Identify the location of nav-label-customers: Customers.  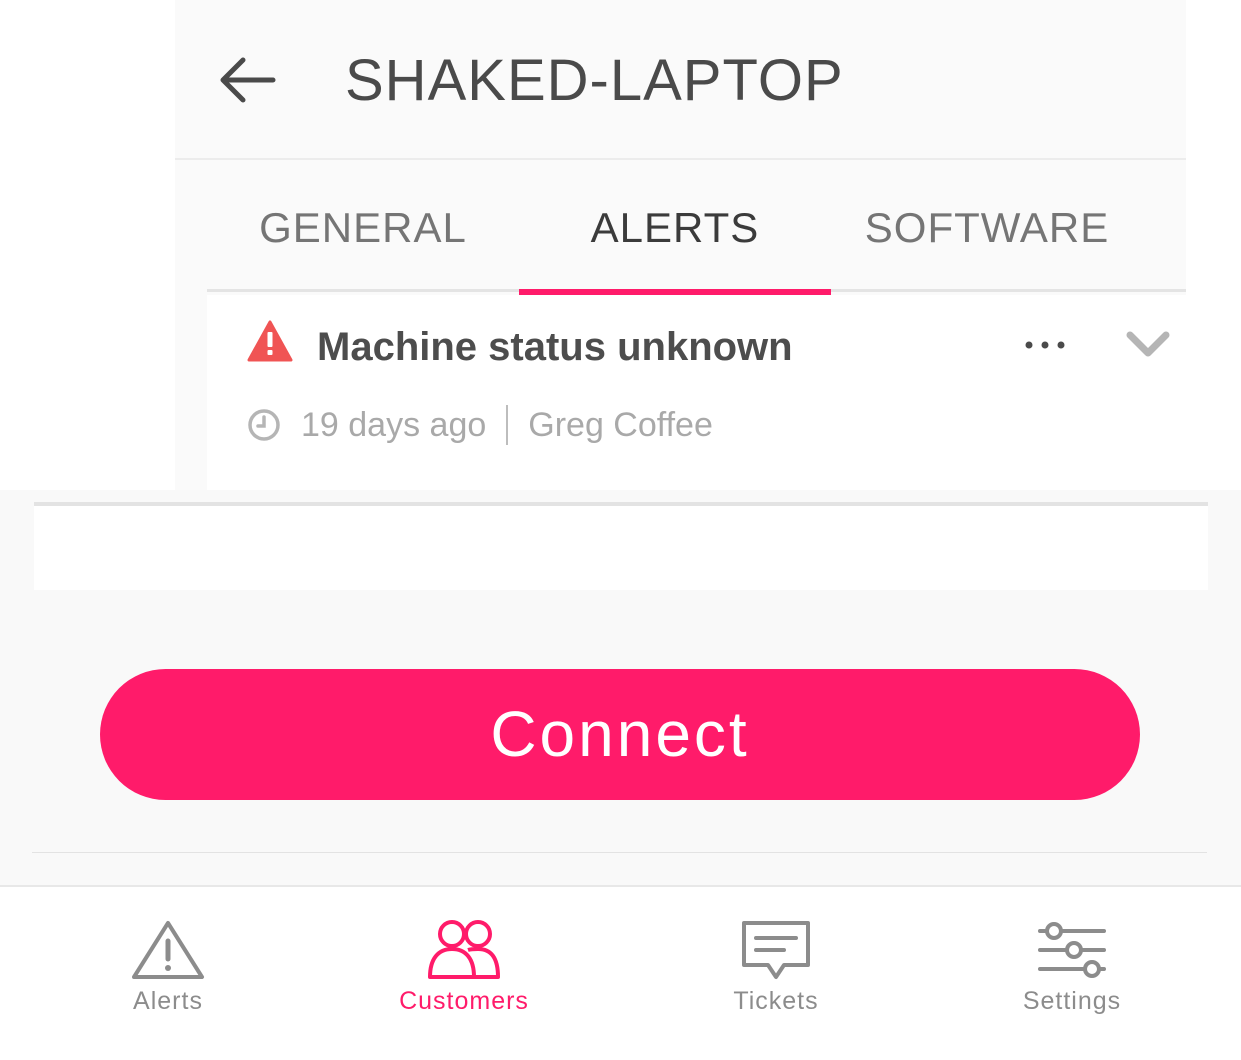
(464, 1001).